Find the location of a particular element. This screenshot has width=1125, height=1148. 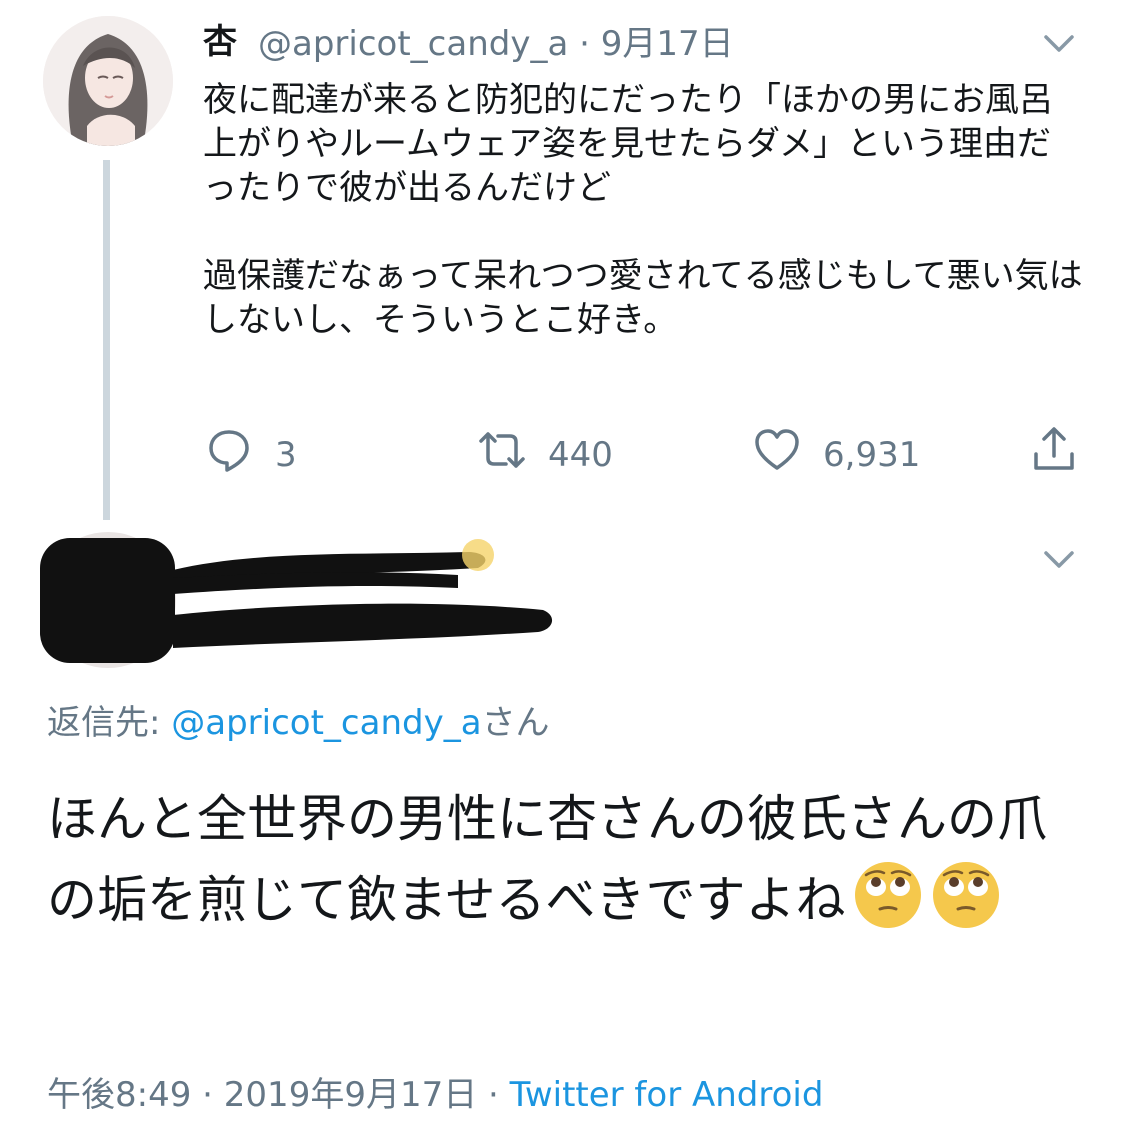

replying-to-suffix: さん is located at coordinates (515, 723).